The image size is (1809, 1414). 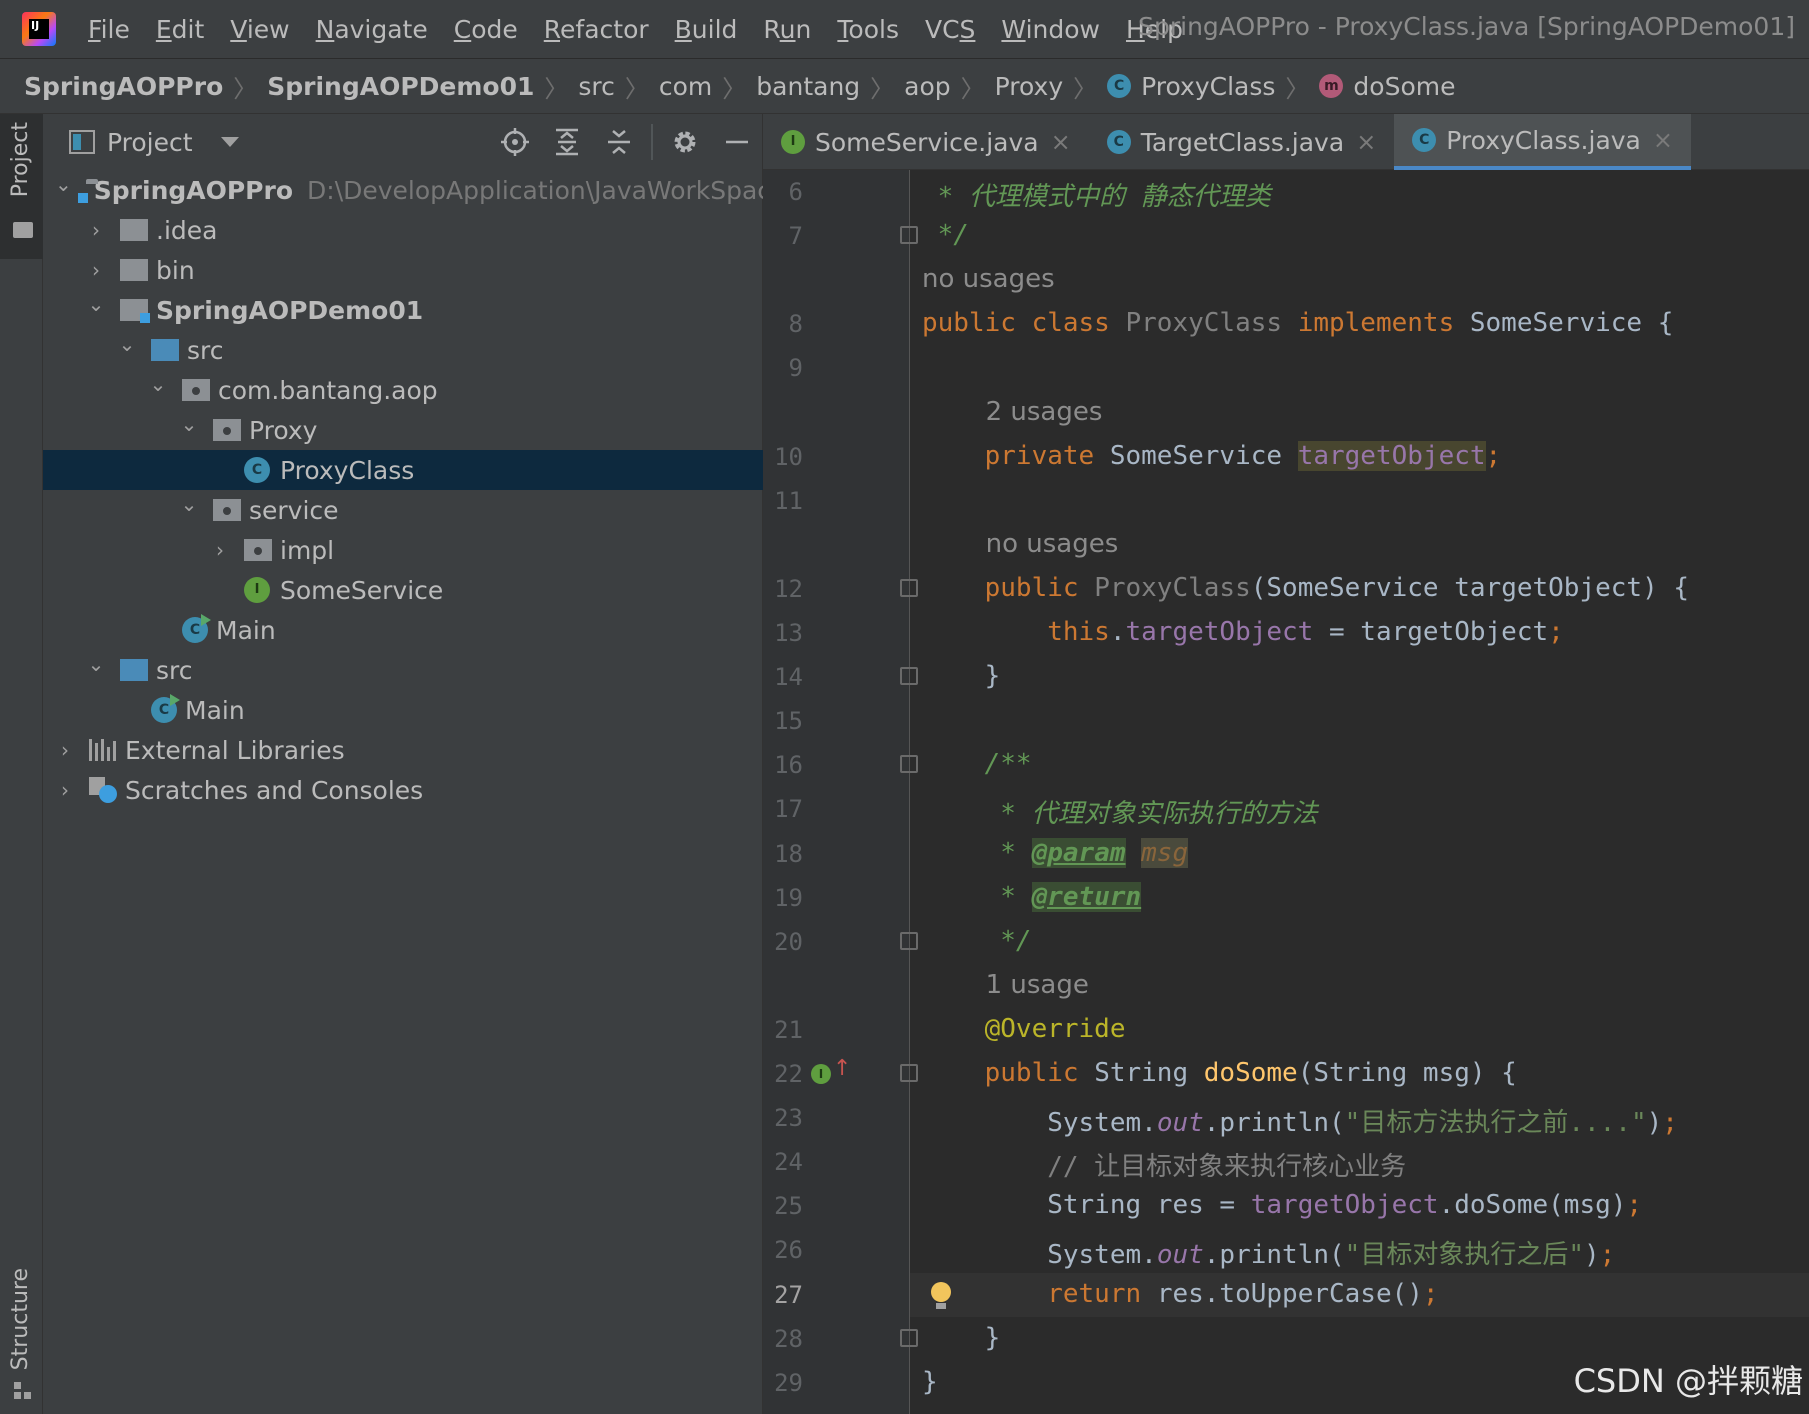 What do you see at coordinates (1044, 412) in the screenshot?
I see `usages-hint: 2 usages` at bounding box center [1044, 412].